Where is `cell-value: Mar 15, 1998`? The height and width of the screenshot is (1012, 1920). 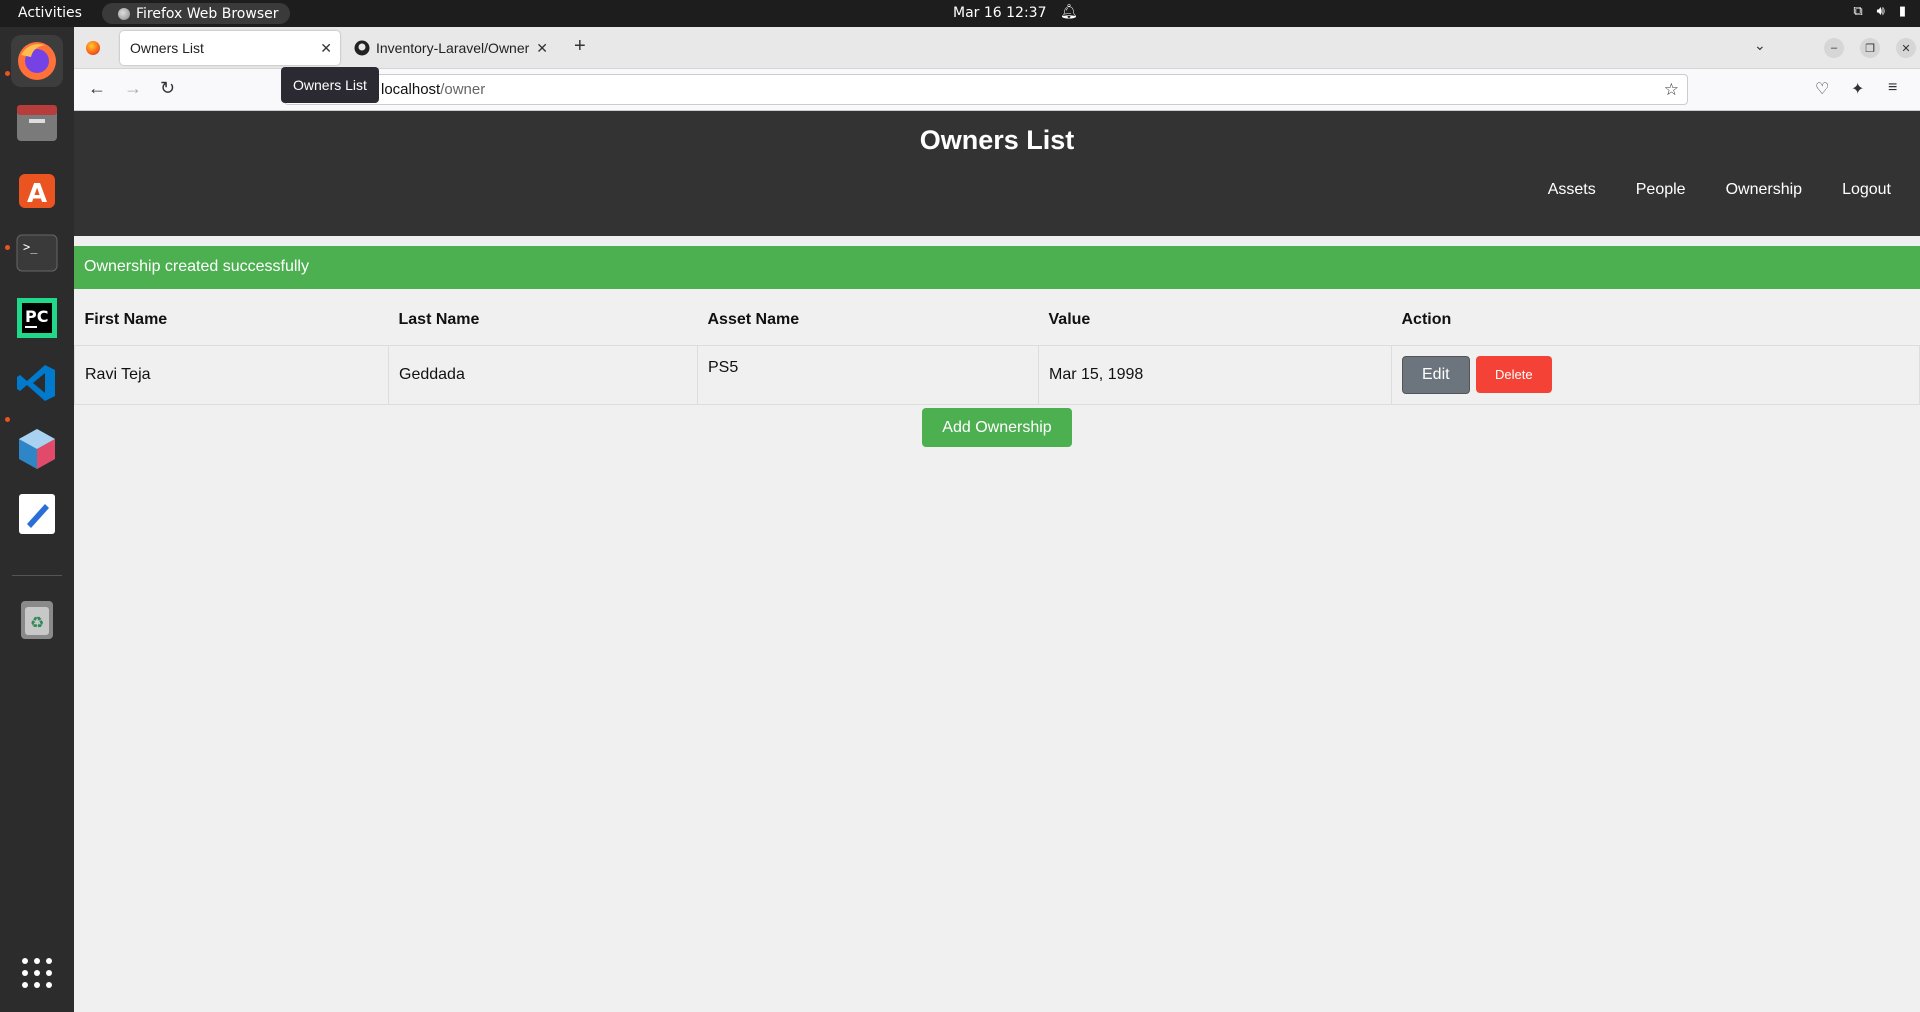 cell-value: Mar 15, 1998 is located at coordinates (1215, 374).